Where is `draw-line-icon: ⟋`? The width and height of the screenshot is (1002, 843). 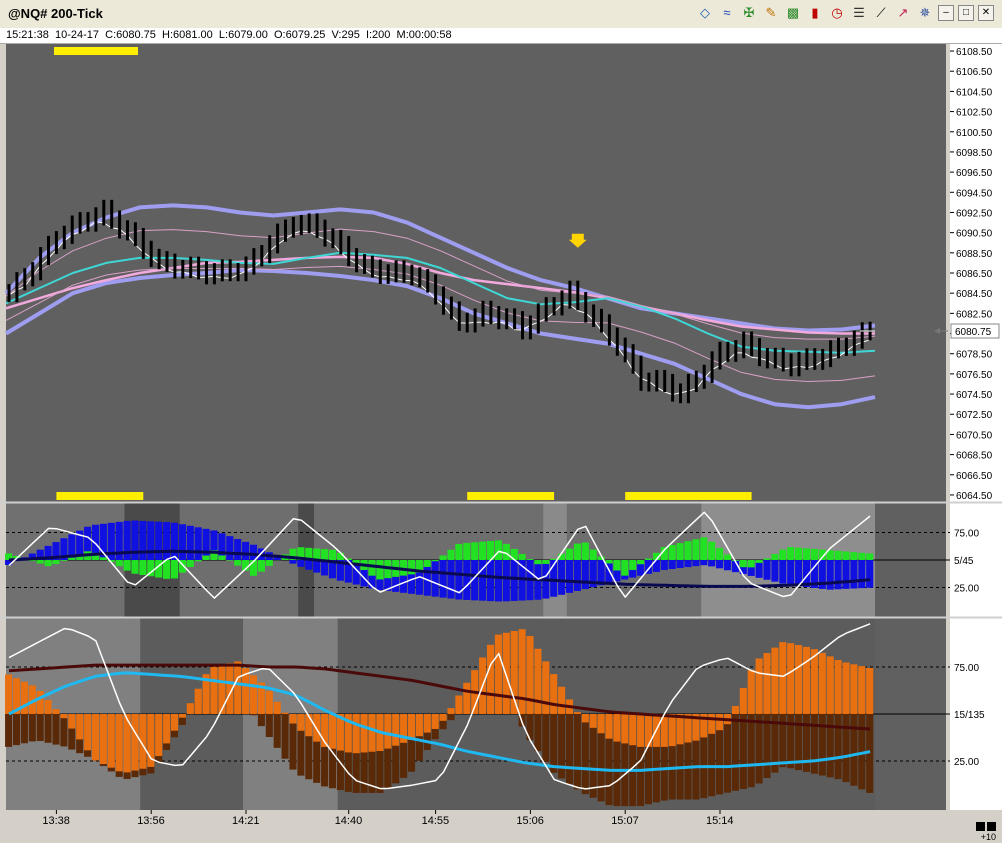
draw-line-icon: ⟋ is located at coordinates (881, 13).